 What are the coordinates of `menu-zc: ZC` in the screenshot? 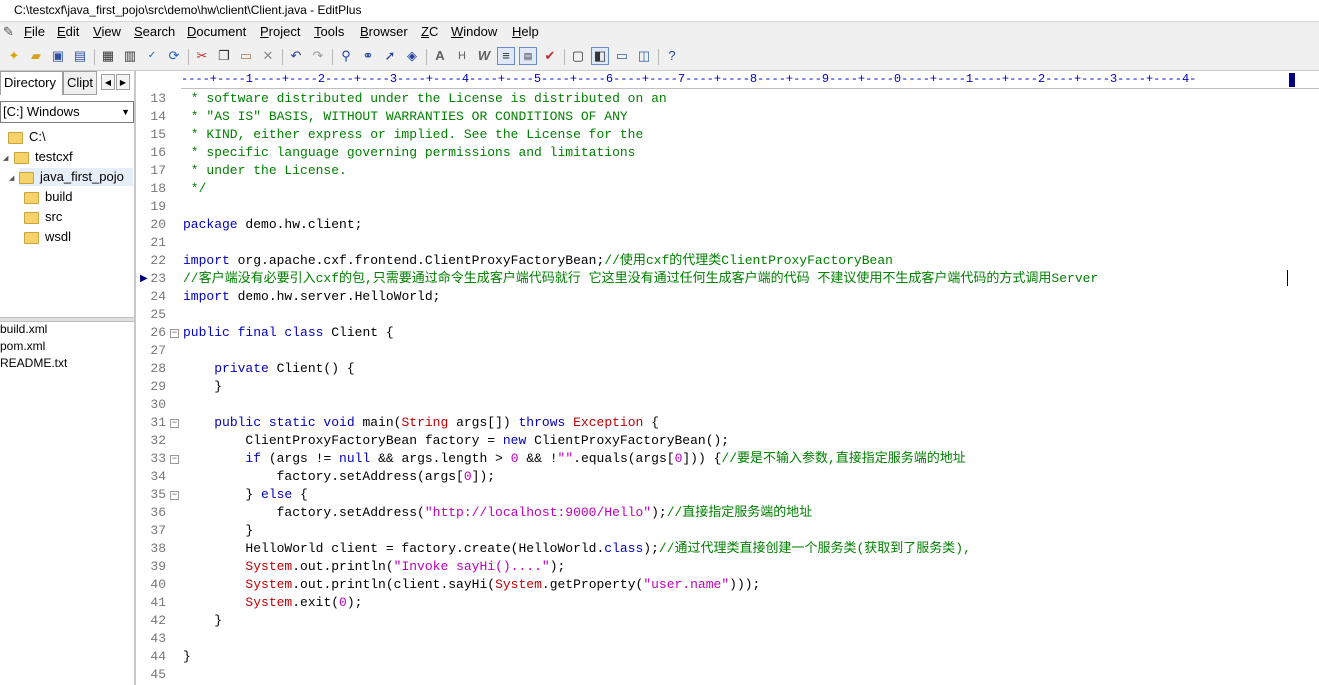 It's located at (429, 31).